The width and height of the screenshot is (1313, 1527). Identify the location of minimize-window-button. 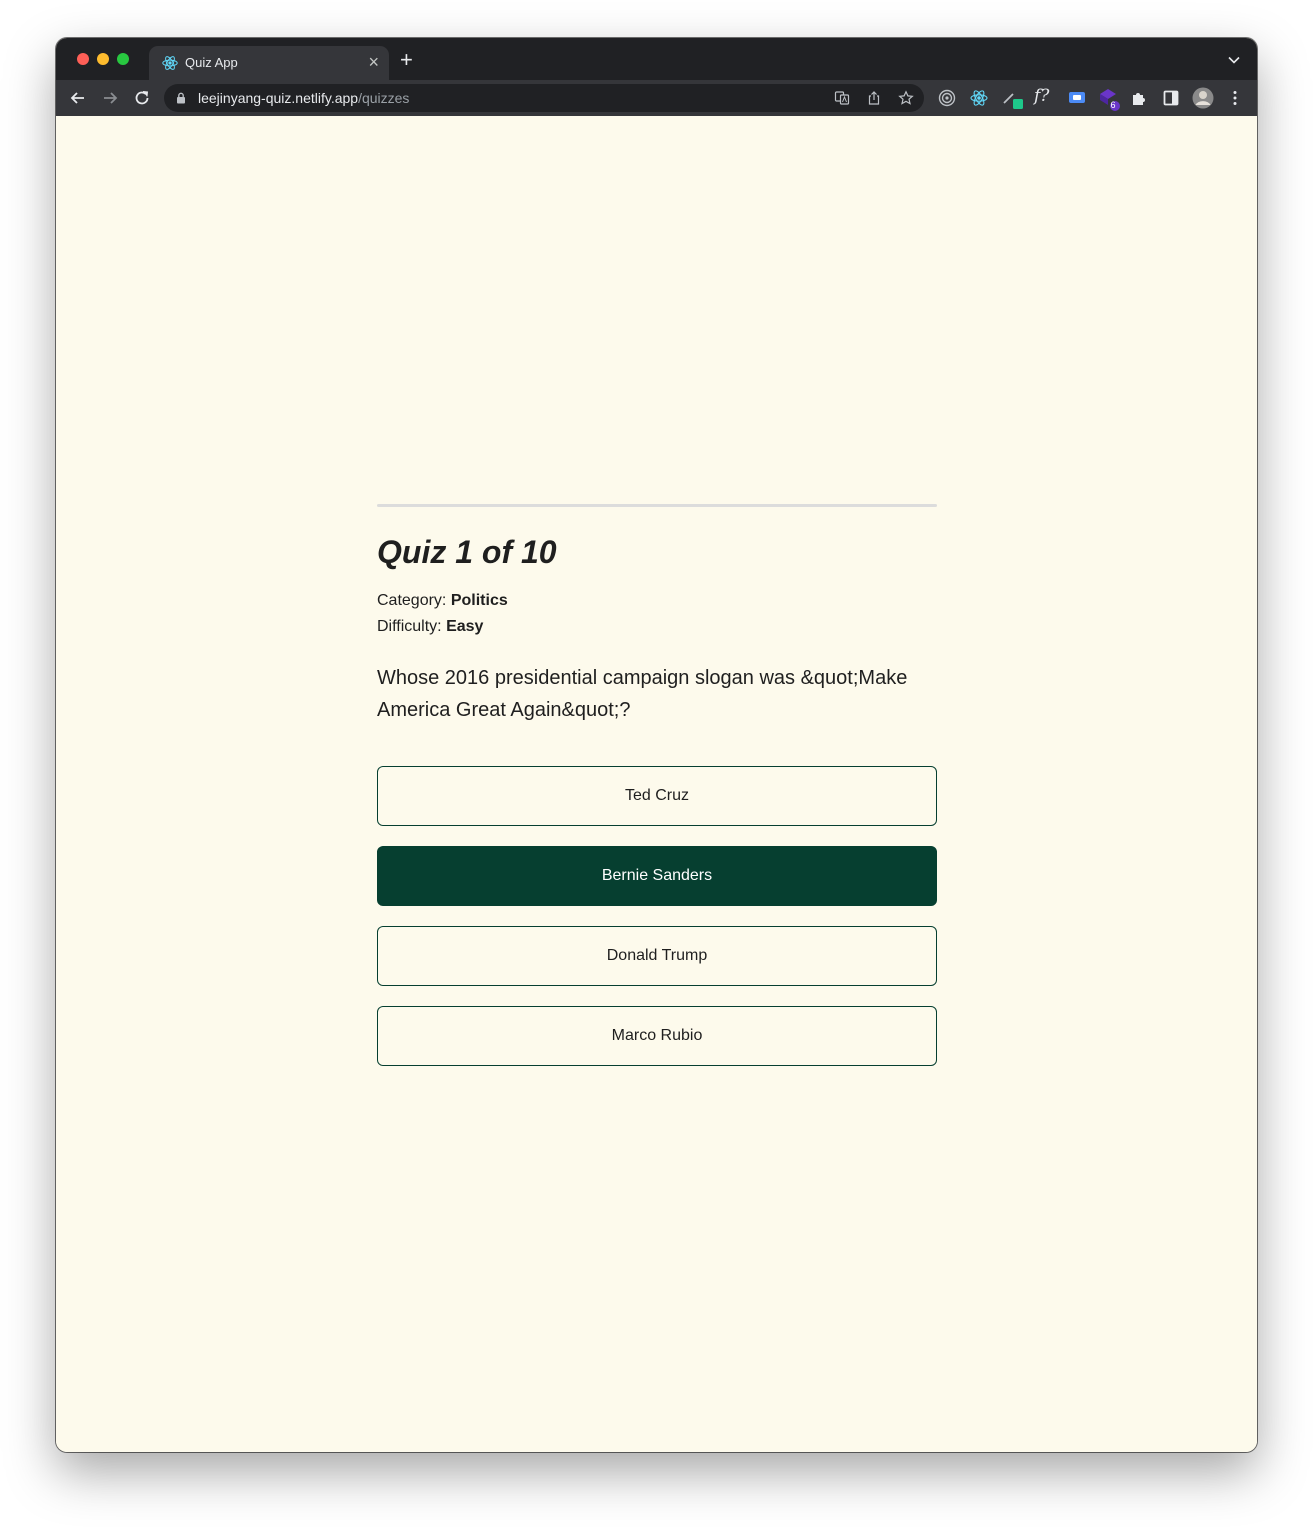
(103, 59).